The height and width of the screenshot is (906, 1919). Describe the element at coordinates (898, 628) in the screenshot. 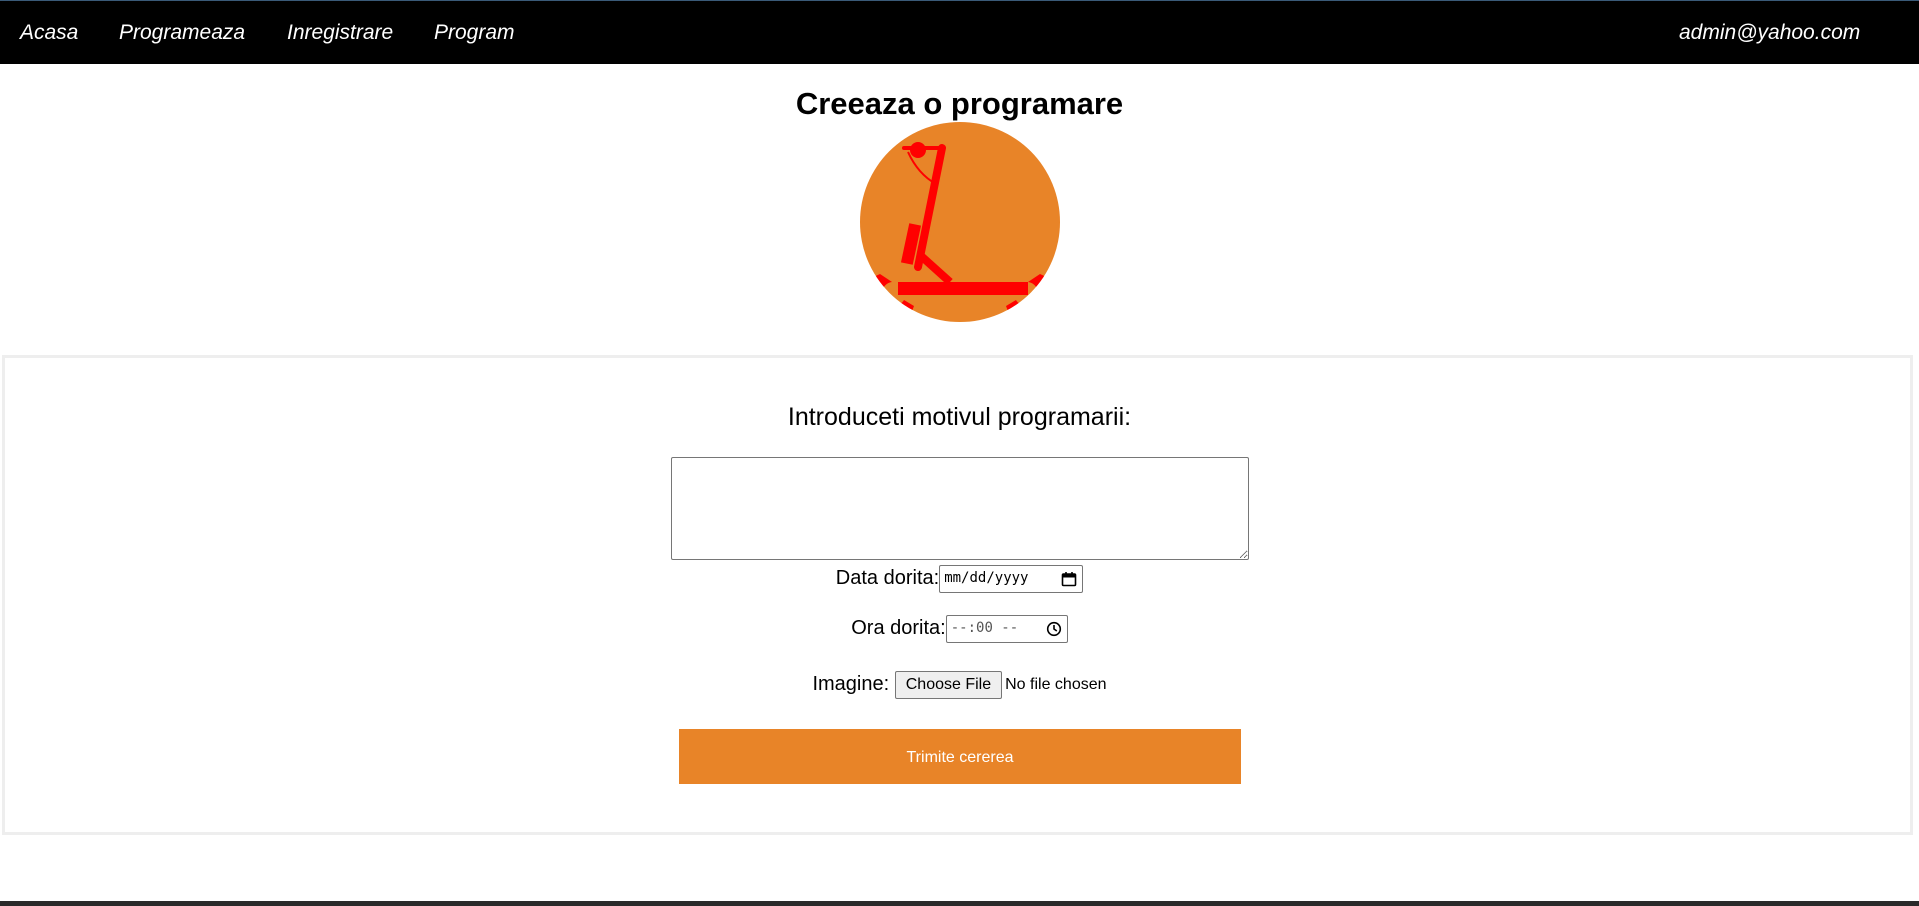

I see `time-label: Ora dorita:` at that location.